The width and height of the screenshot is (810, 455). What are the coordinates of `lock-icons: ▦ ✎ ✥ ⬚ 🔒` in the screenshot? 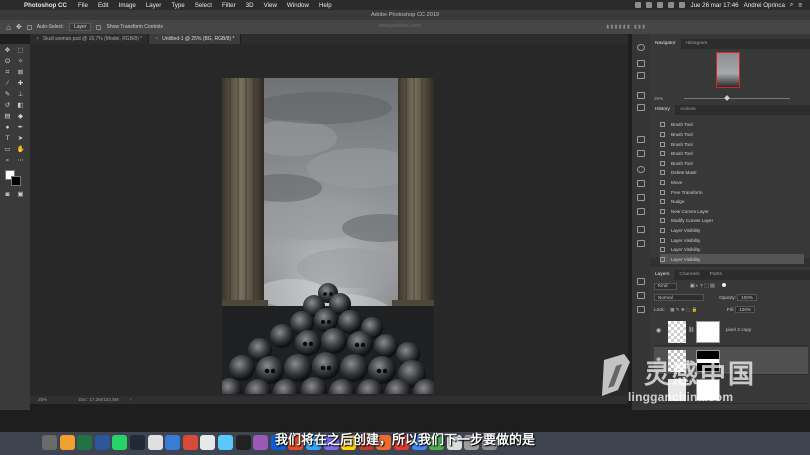 It's located at (683, 309).